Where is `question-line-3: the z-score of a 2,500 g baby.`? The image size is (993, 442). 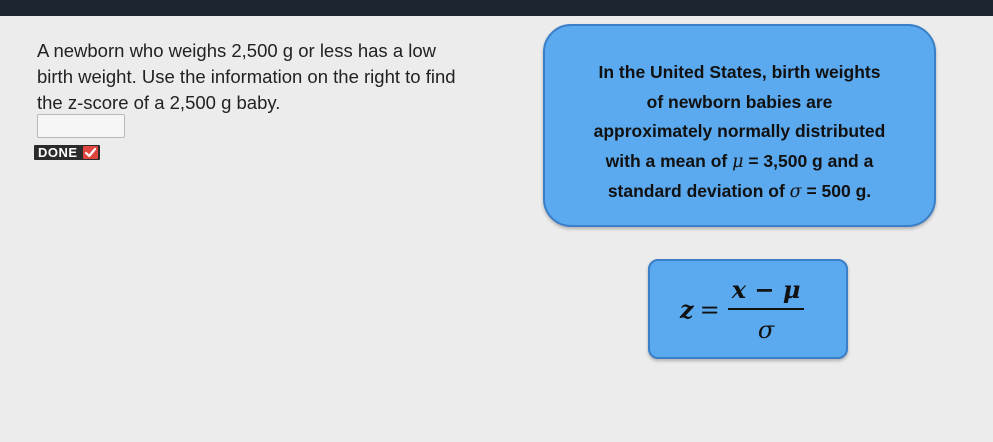 question-line-3: the z-score of a 2,500 g baby. is located at coordinates (159, 102).